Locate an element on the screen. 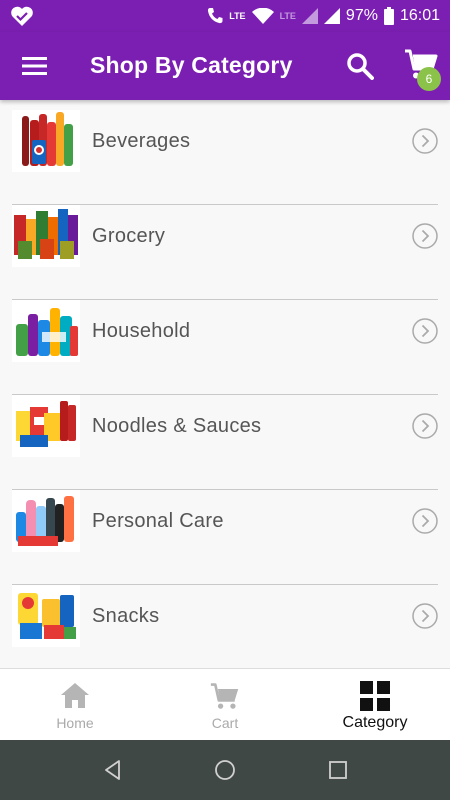 Image resolution: width=450 pixels, height=800 pixels. category-label: Noodles & Sauces is located at coordinates (177, 426).